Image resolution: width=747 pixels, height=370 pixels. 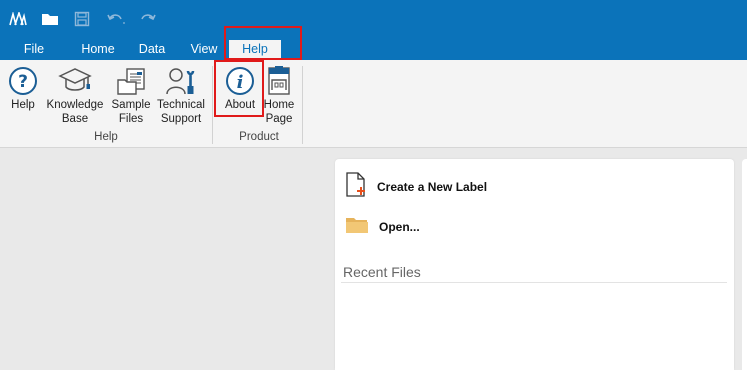 I want to click on about-button: i About, so click(x=240, y=98).